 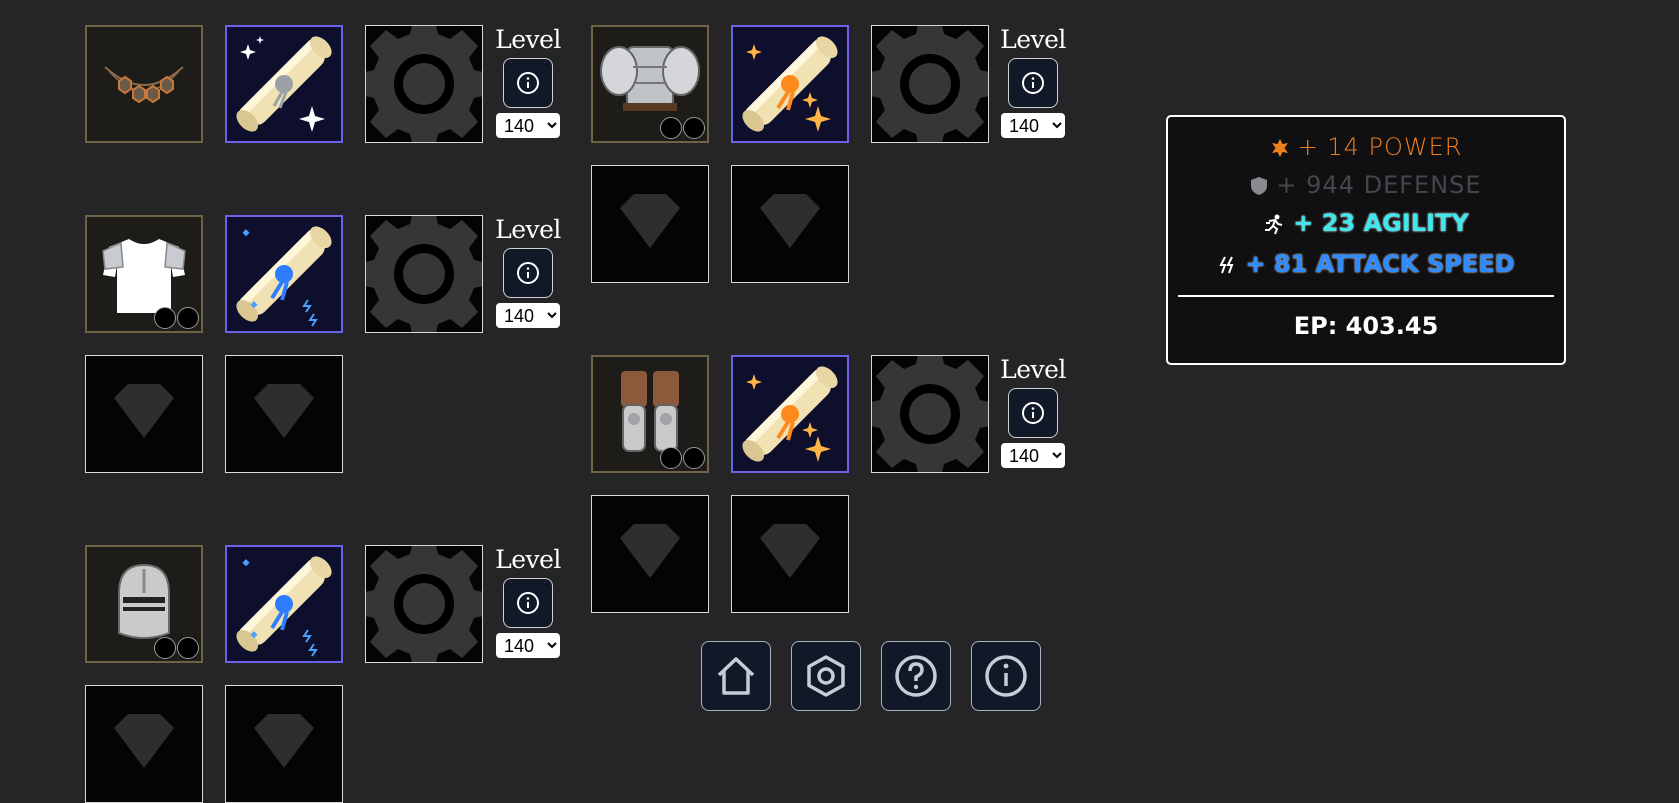 What do you see at coordinates (1259, 186) in the screenshot?
I see `shield-icon` at bounding box center [1259, 186].